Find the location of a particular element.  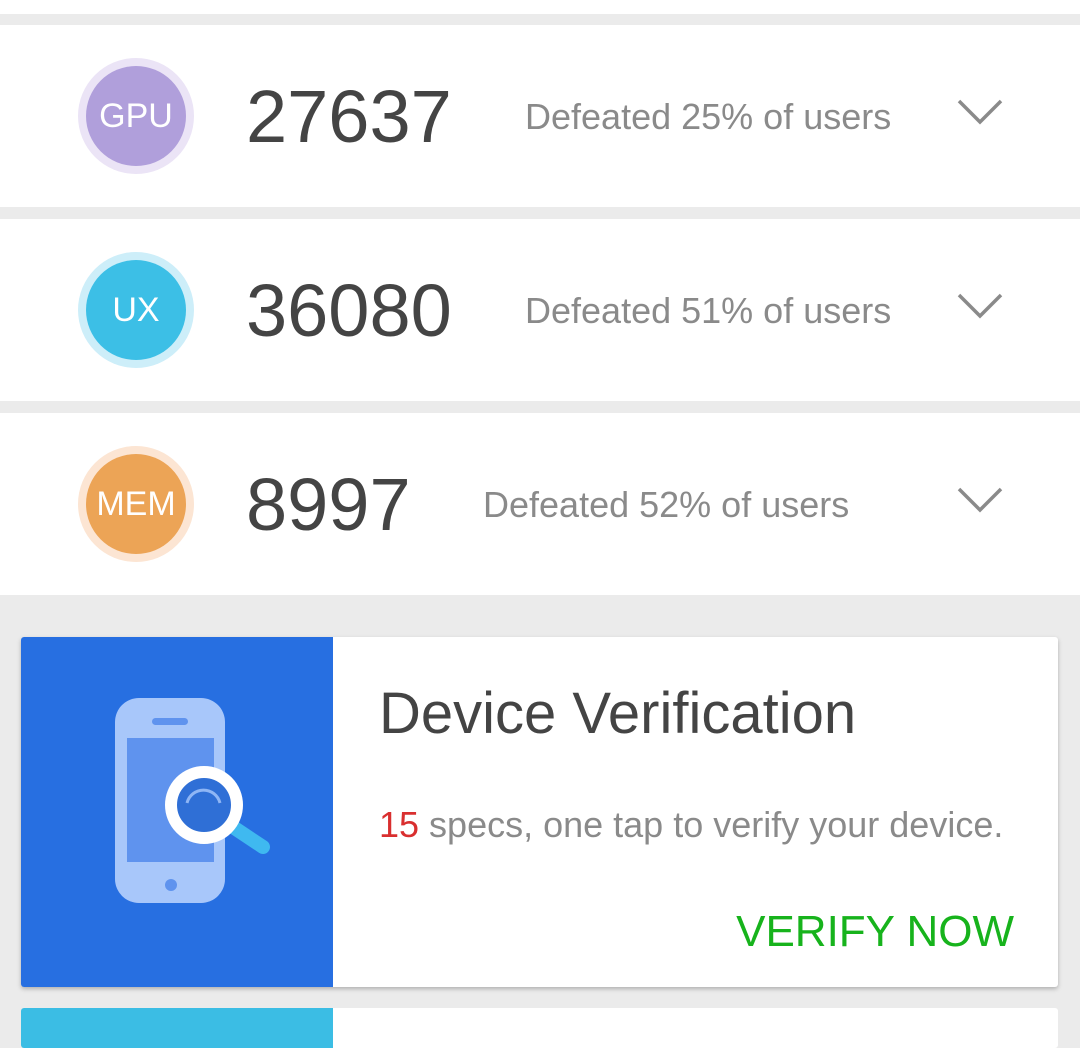

mem-badge: MEM is located at coordinates (136, 504).